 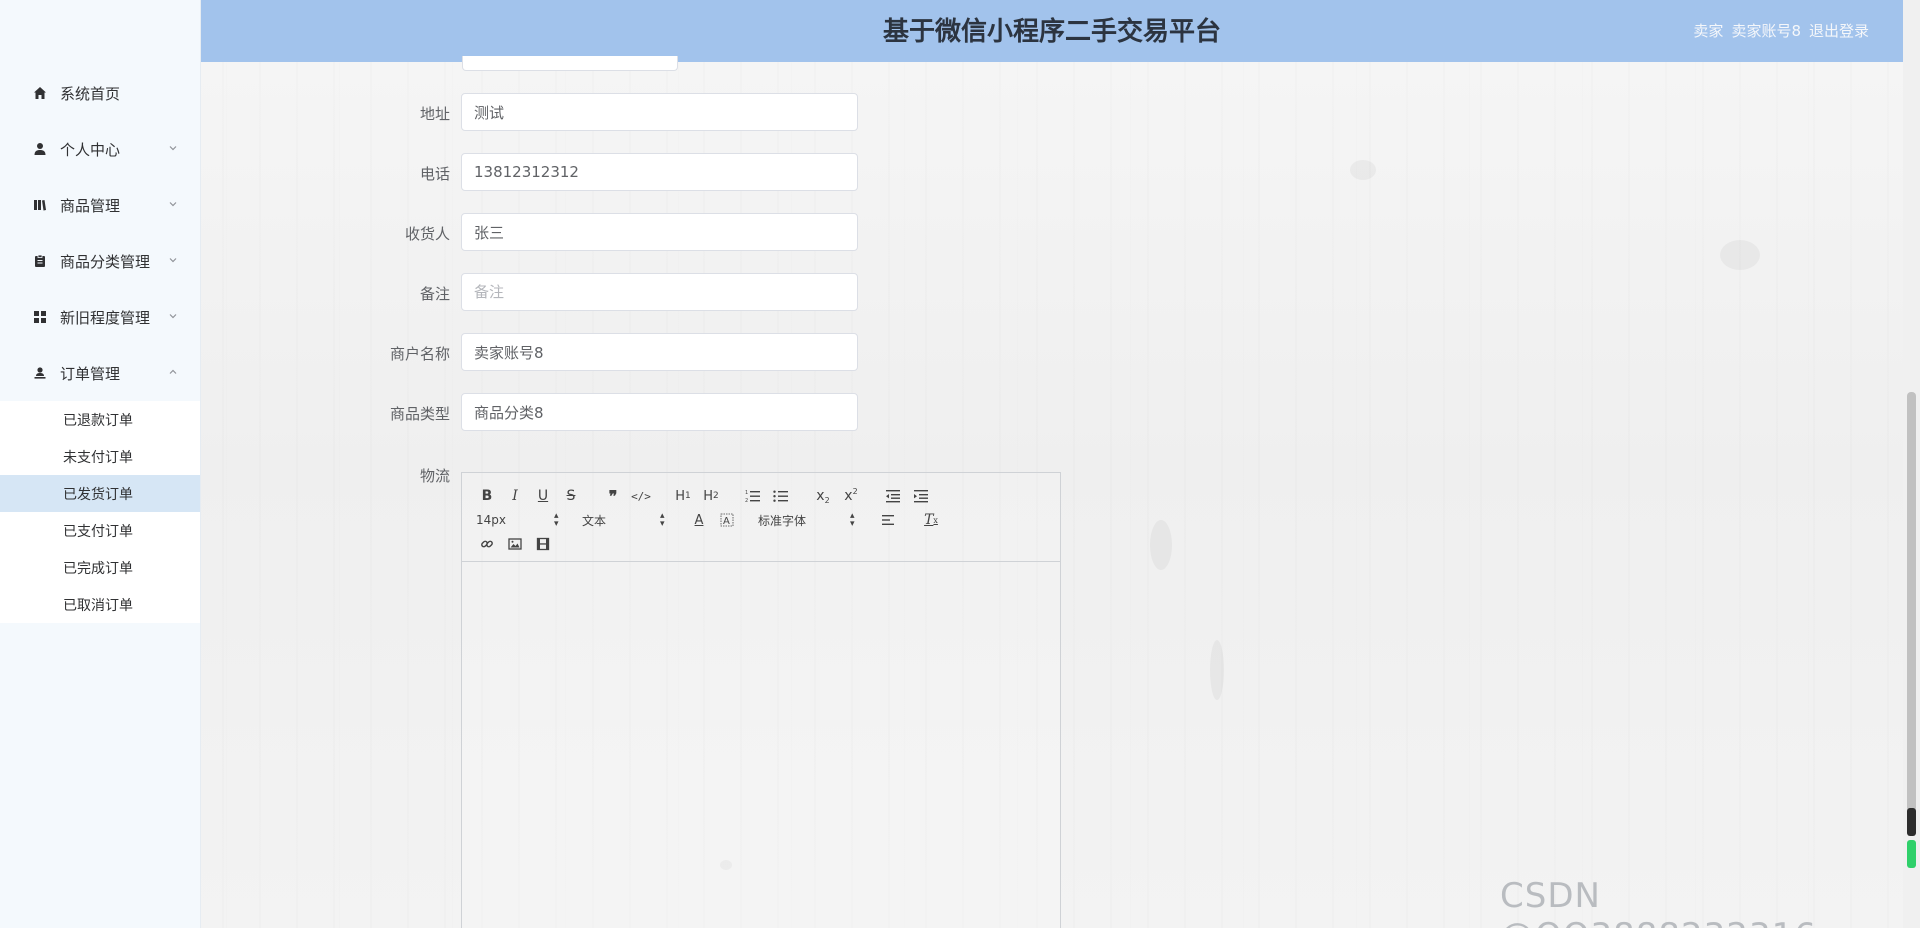 I want to click on svg-text: A, so click(x=726, y=521).